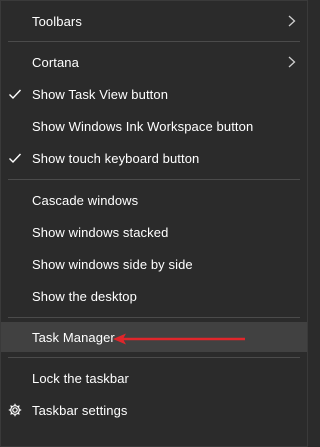  What do you see at coordinates (100, 94) in the screenshot?
I see `menu-item-label: Show Task View button` at bounding box center [100, 94].